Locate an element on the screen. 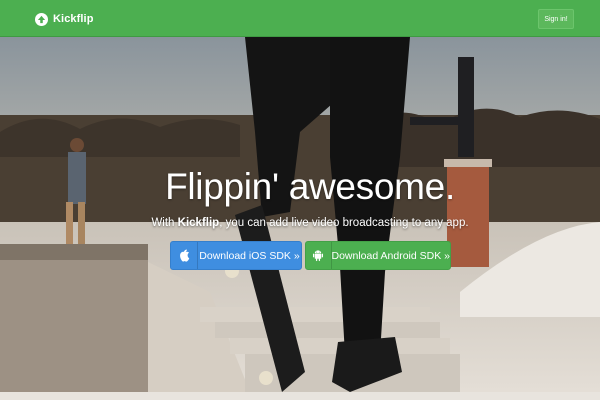 This screenshot has height=400, width=600. download-ios-sdk-label: Download iOS SDK » is located at coordinates (249, 255).